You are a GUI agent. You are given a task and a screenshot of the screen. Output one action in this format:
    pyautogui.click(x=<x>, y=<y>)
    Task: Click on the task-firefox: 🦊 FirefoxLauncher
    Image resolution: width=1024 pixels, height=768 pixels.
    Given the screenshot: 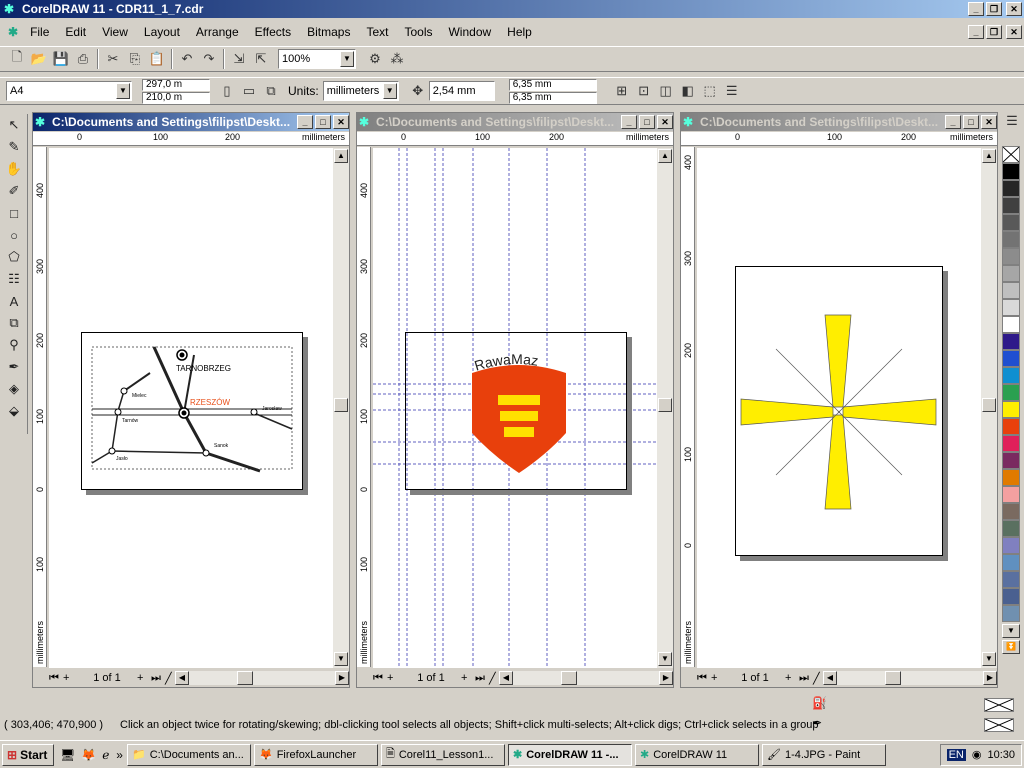 What is the action you would take?
    pyautogui.click(x=315, y=754)
    